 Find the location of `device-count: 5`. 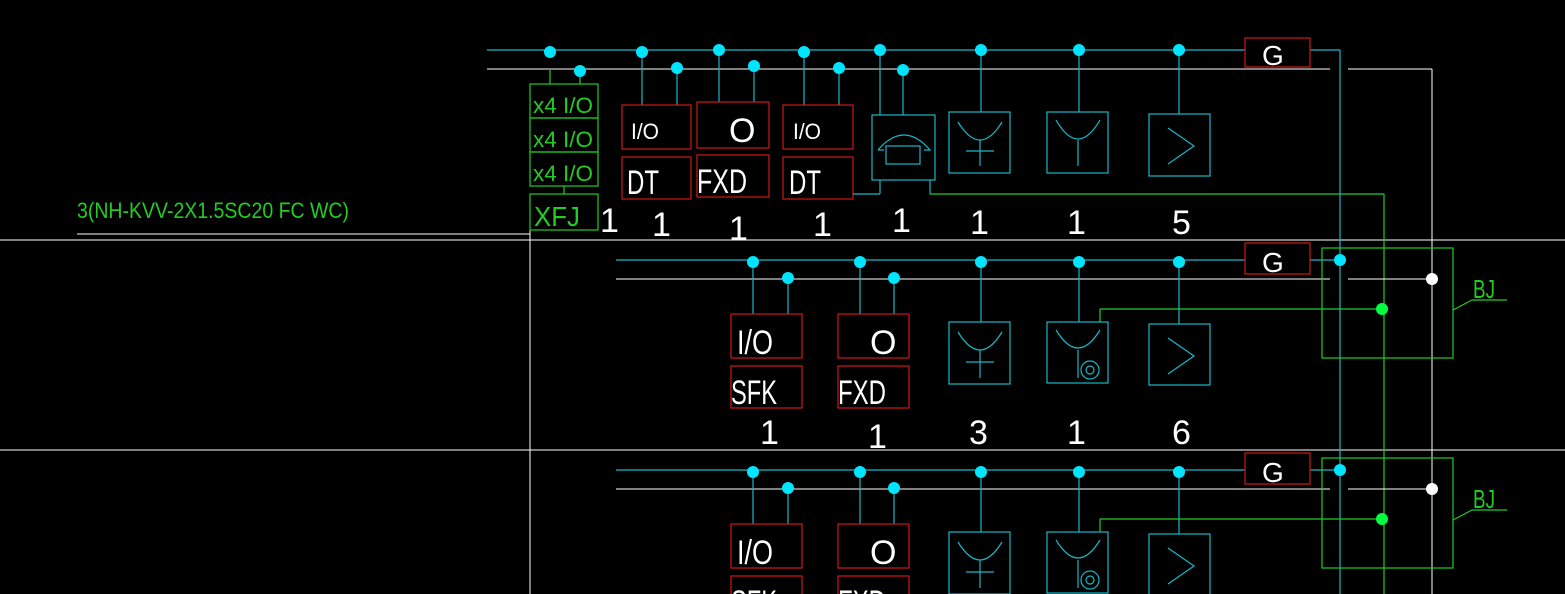

device-count: 5 is located at coordinates (1181, 223).